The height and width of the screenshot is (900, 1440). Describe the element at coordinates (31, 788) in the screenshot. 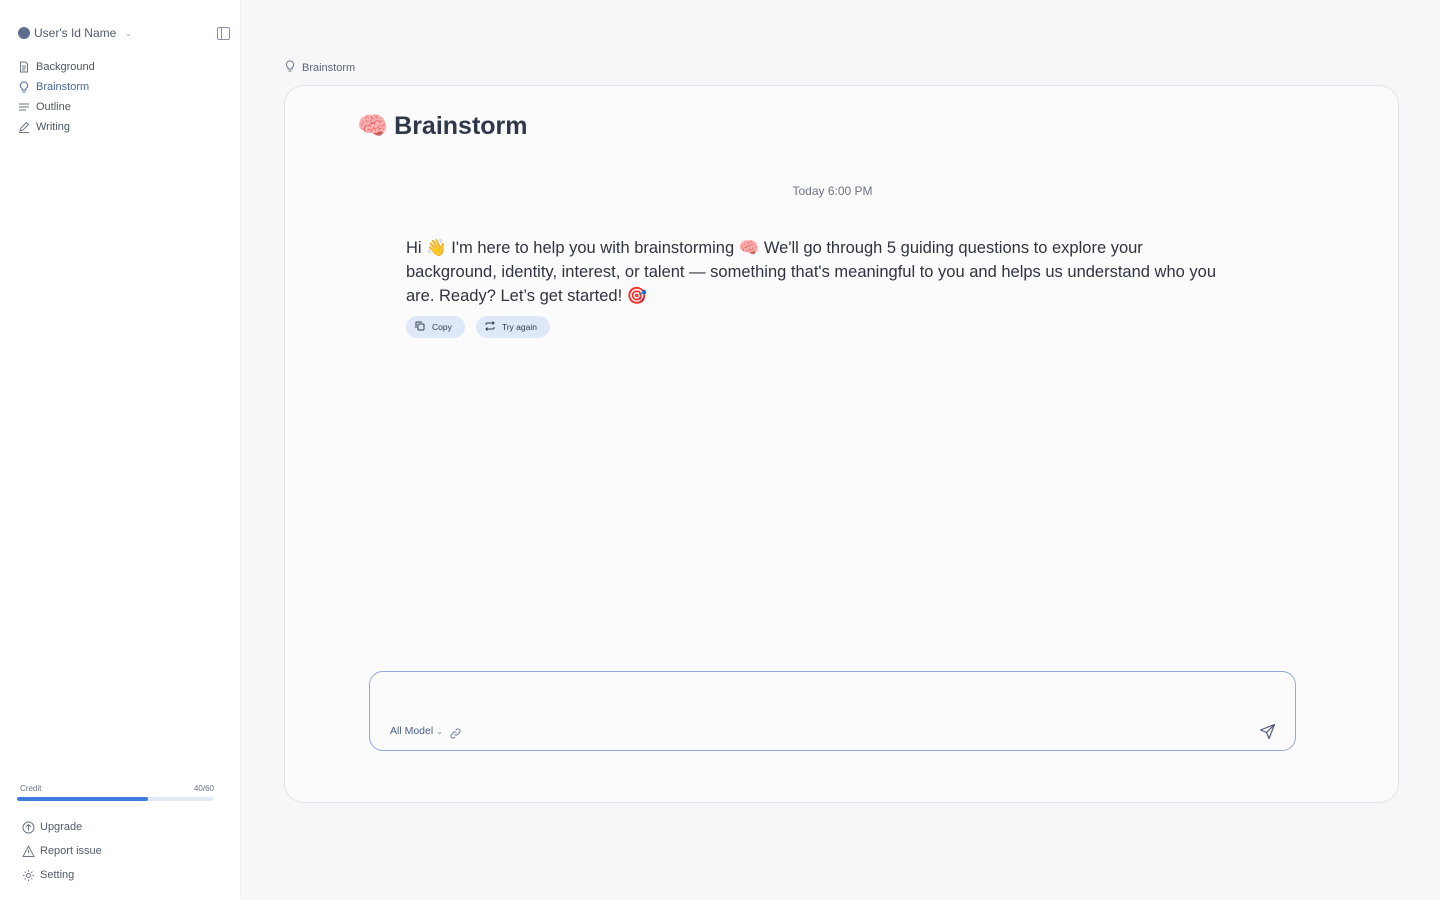

I see `credit-label: Credit` at that location.